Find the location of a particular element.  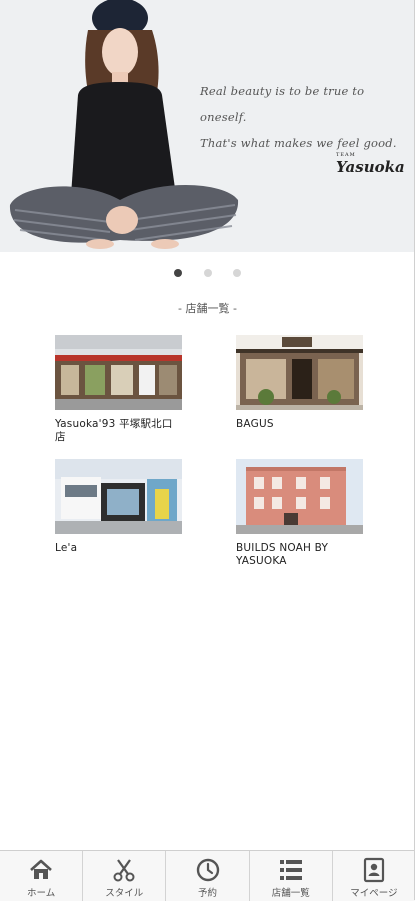

hero-quote-line1: Real beauty is to be true to oneself. is located at coordinates (282, 104).